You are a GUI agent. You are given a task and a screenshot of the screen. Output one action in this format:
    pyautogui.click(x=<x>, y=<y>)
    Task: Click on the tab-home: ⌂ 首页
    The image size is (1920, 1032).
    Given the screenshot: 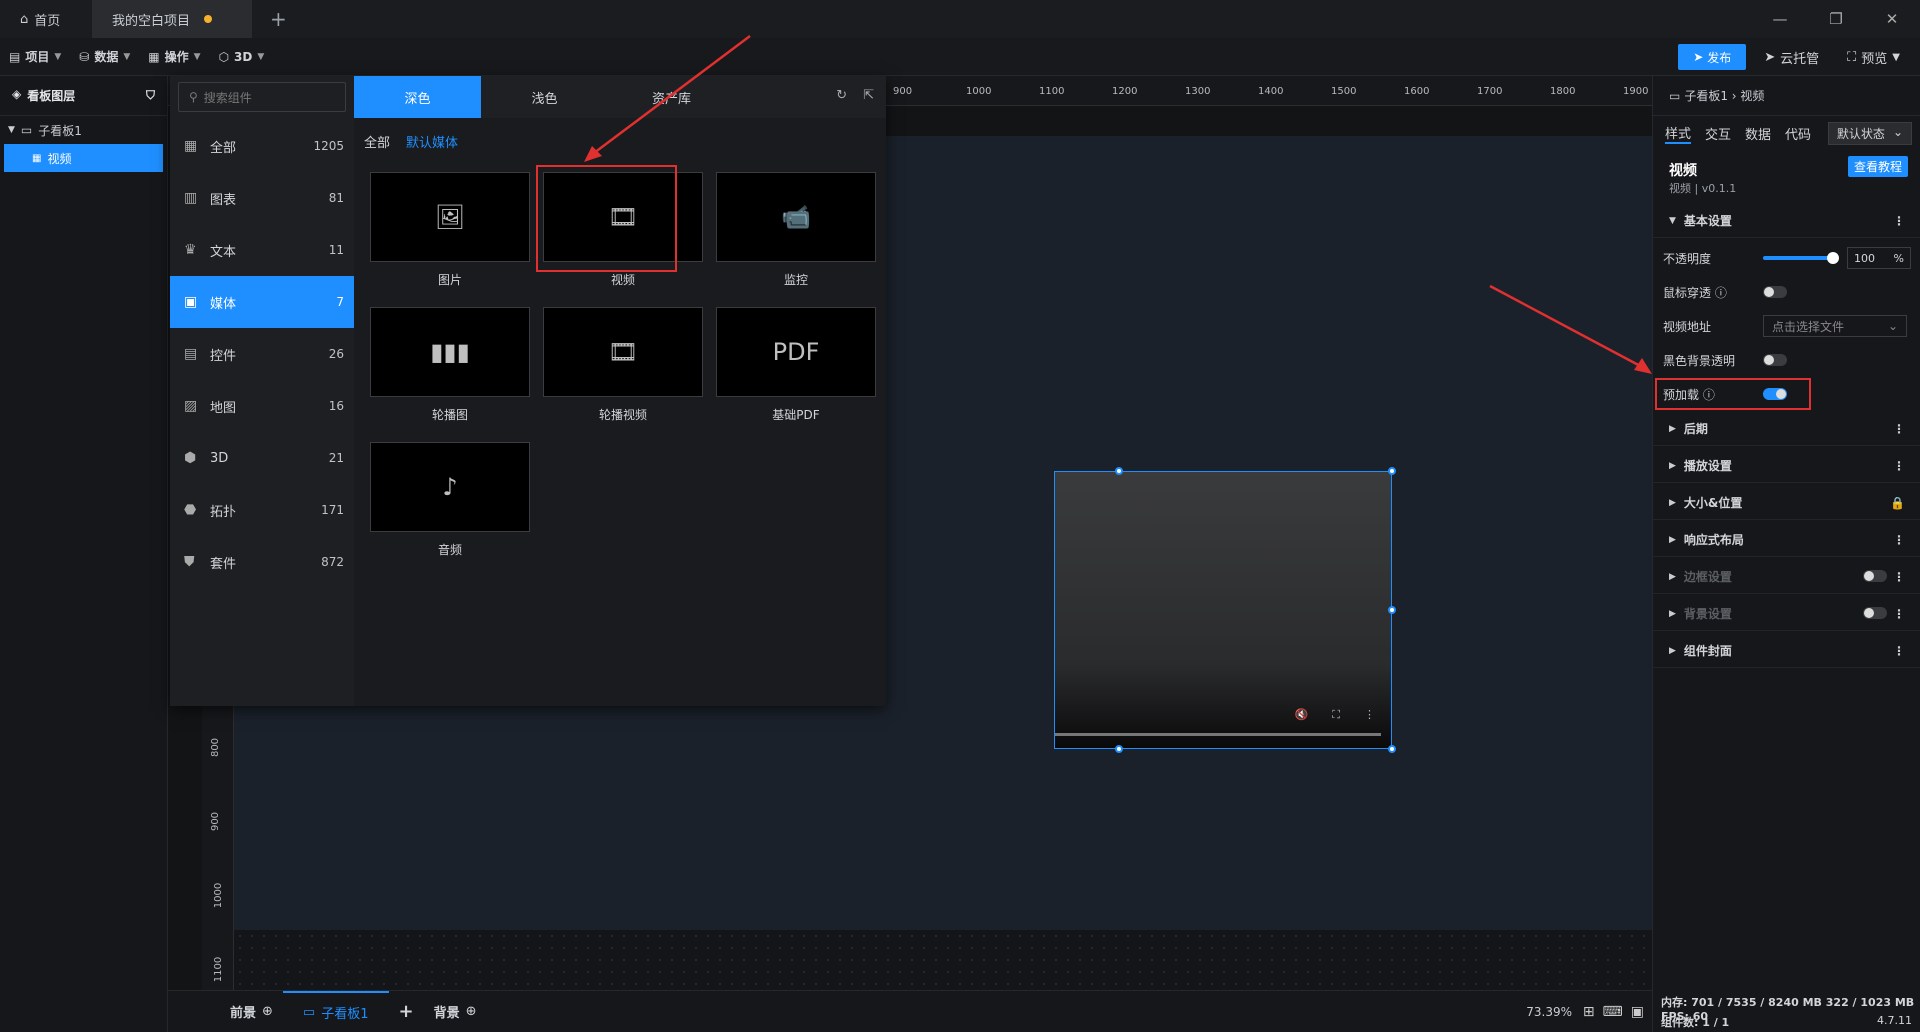 What is the action you would take?
    pyautogui.click(x=46, y=19)
    